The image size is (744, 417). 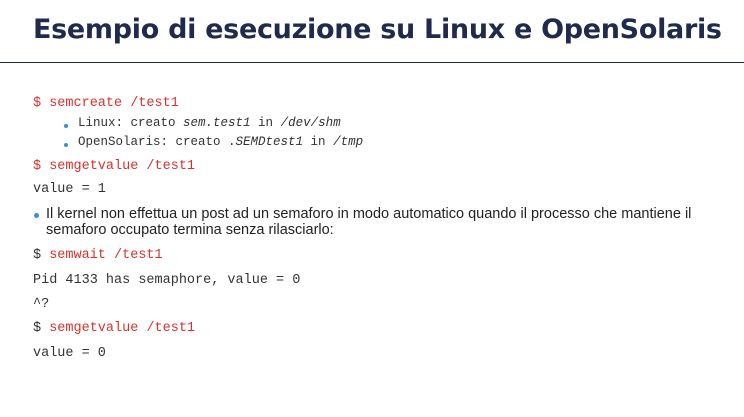 I want to click on note-solaris-in: in, so click(x=318, y=142).